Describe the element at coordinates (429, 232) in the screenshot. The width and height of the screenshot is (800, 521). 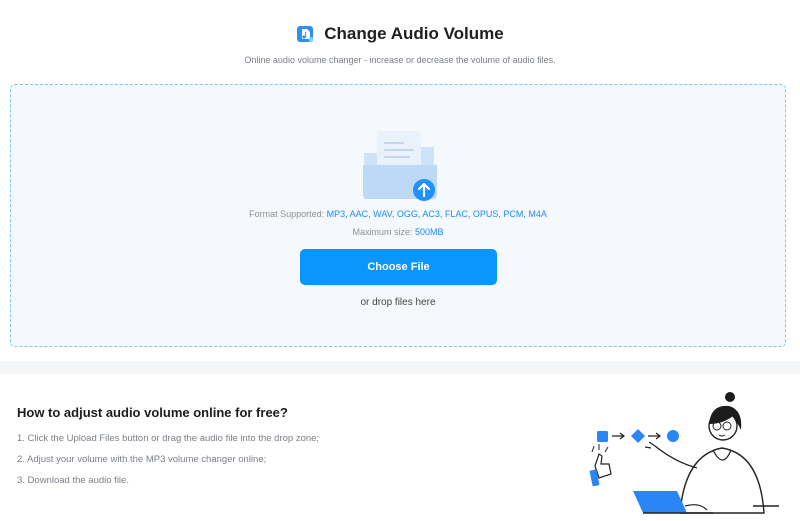
I see `max-size-value: 500MB` at that location.